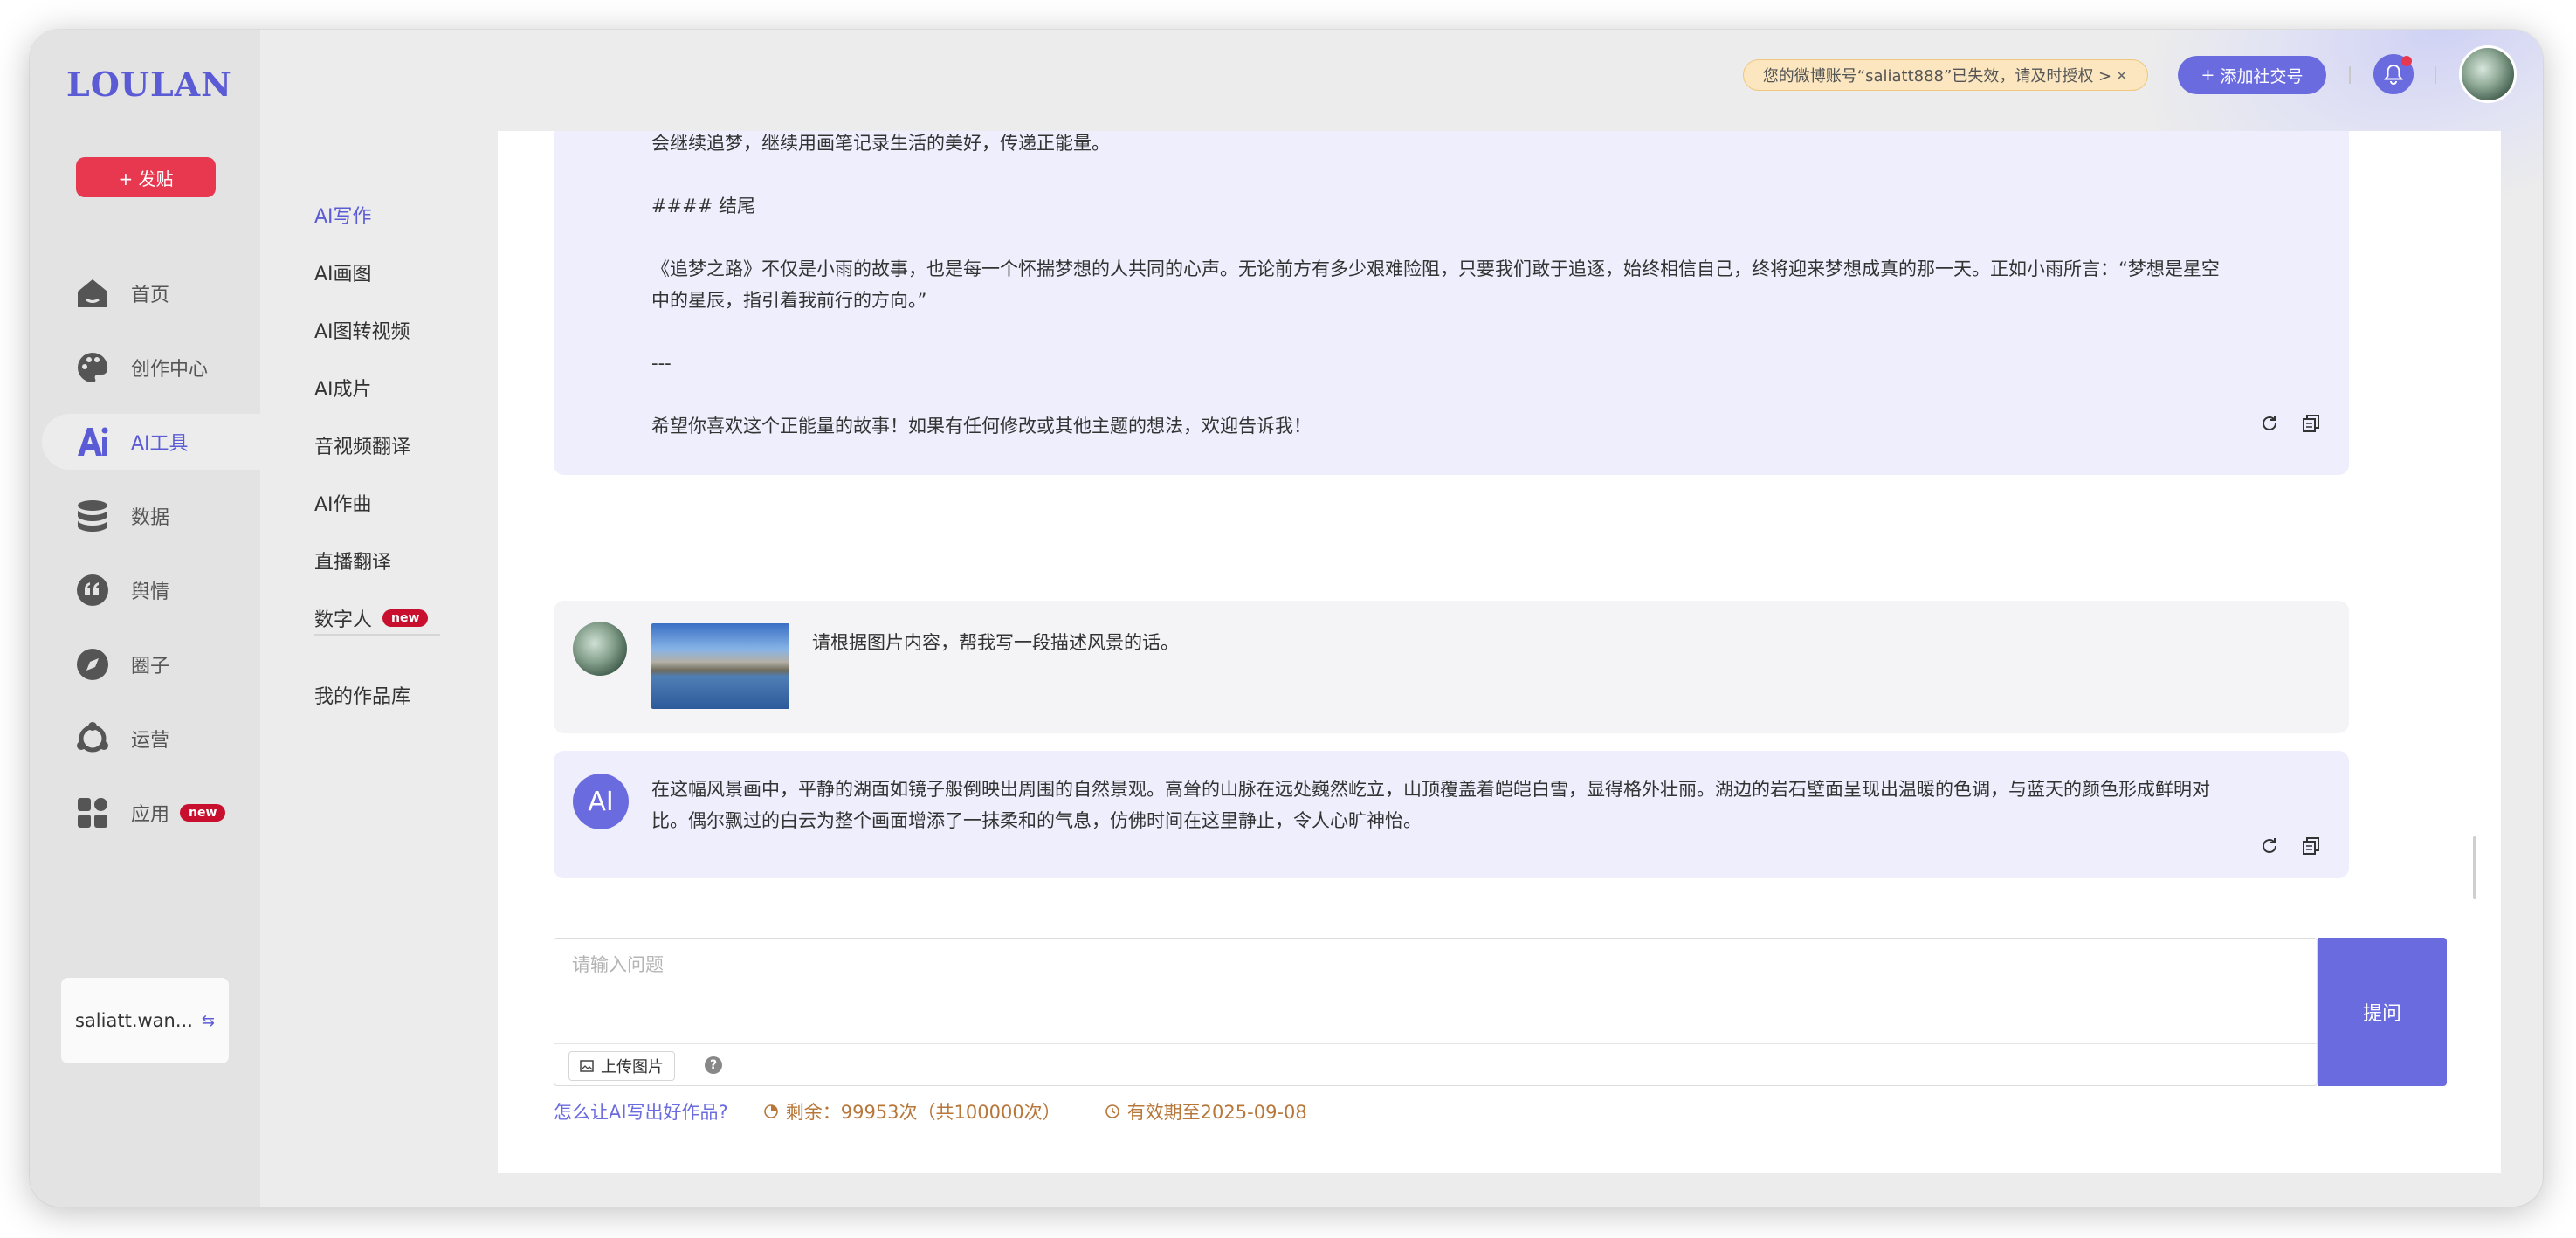  I want to click on sidebar-item-label: 运营, so click(150, 741).